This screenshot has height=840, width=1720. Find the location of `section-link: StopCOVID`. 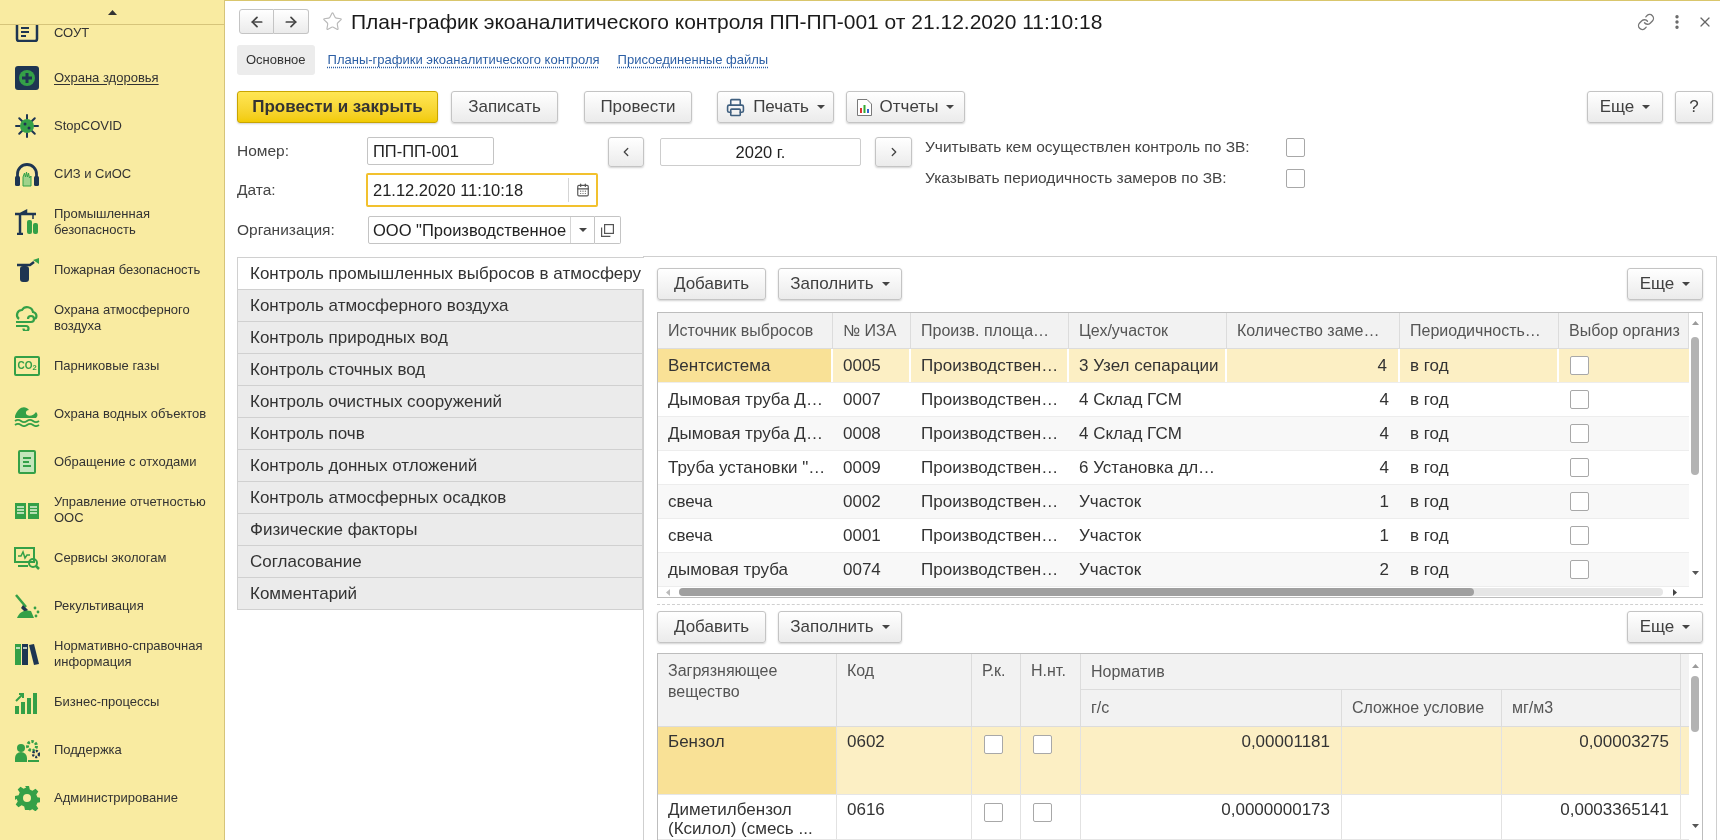

section-link: StopCOVID is located at coordinates (88, 126).